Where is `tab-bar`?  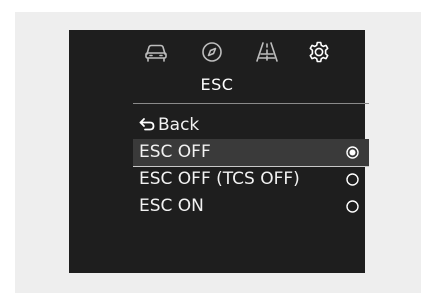
tab-bar is located at coordinates (217, 52).